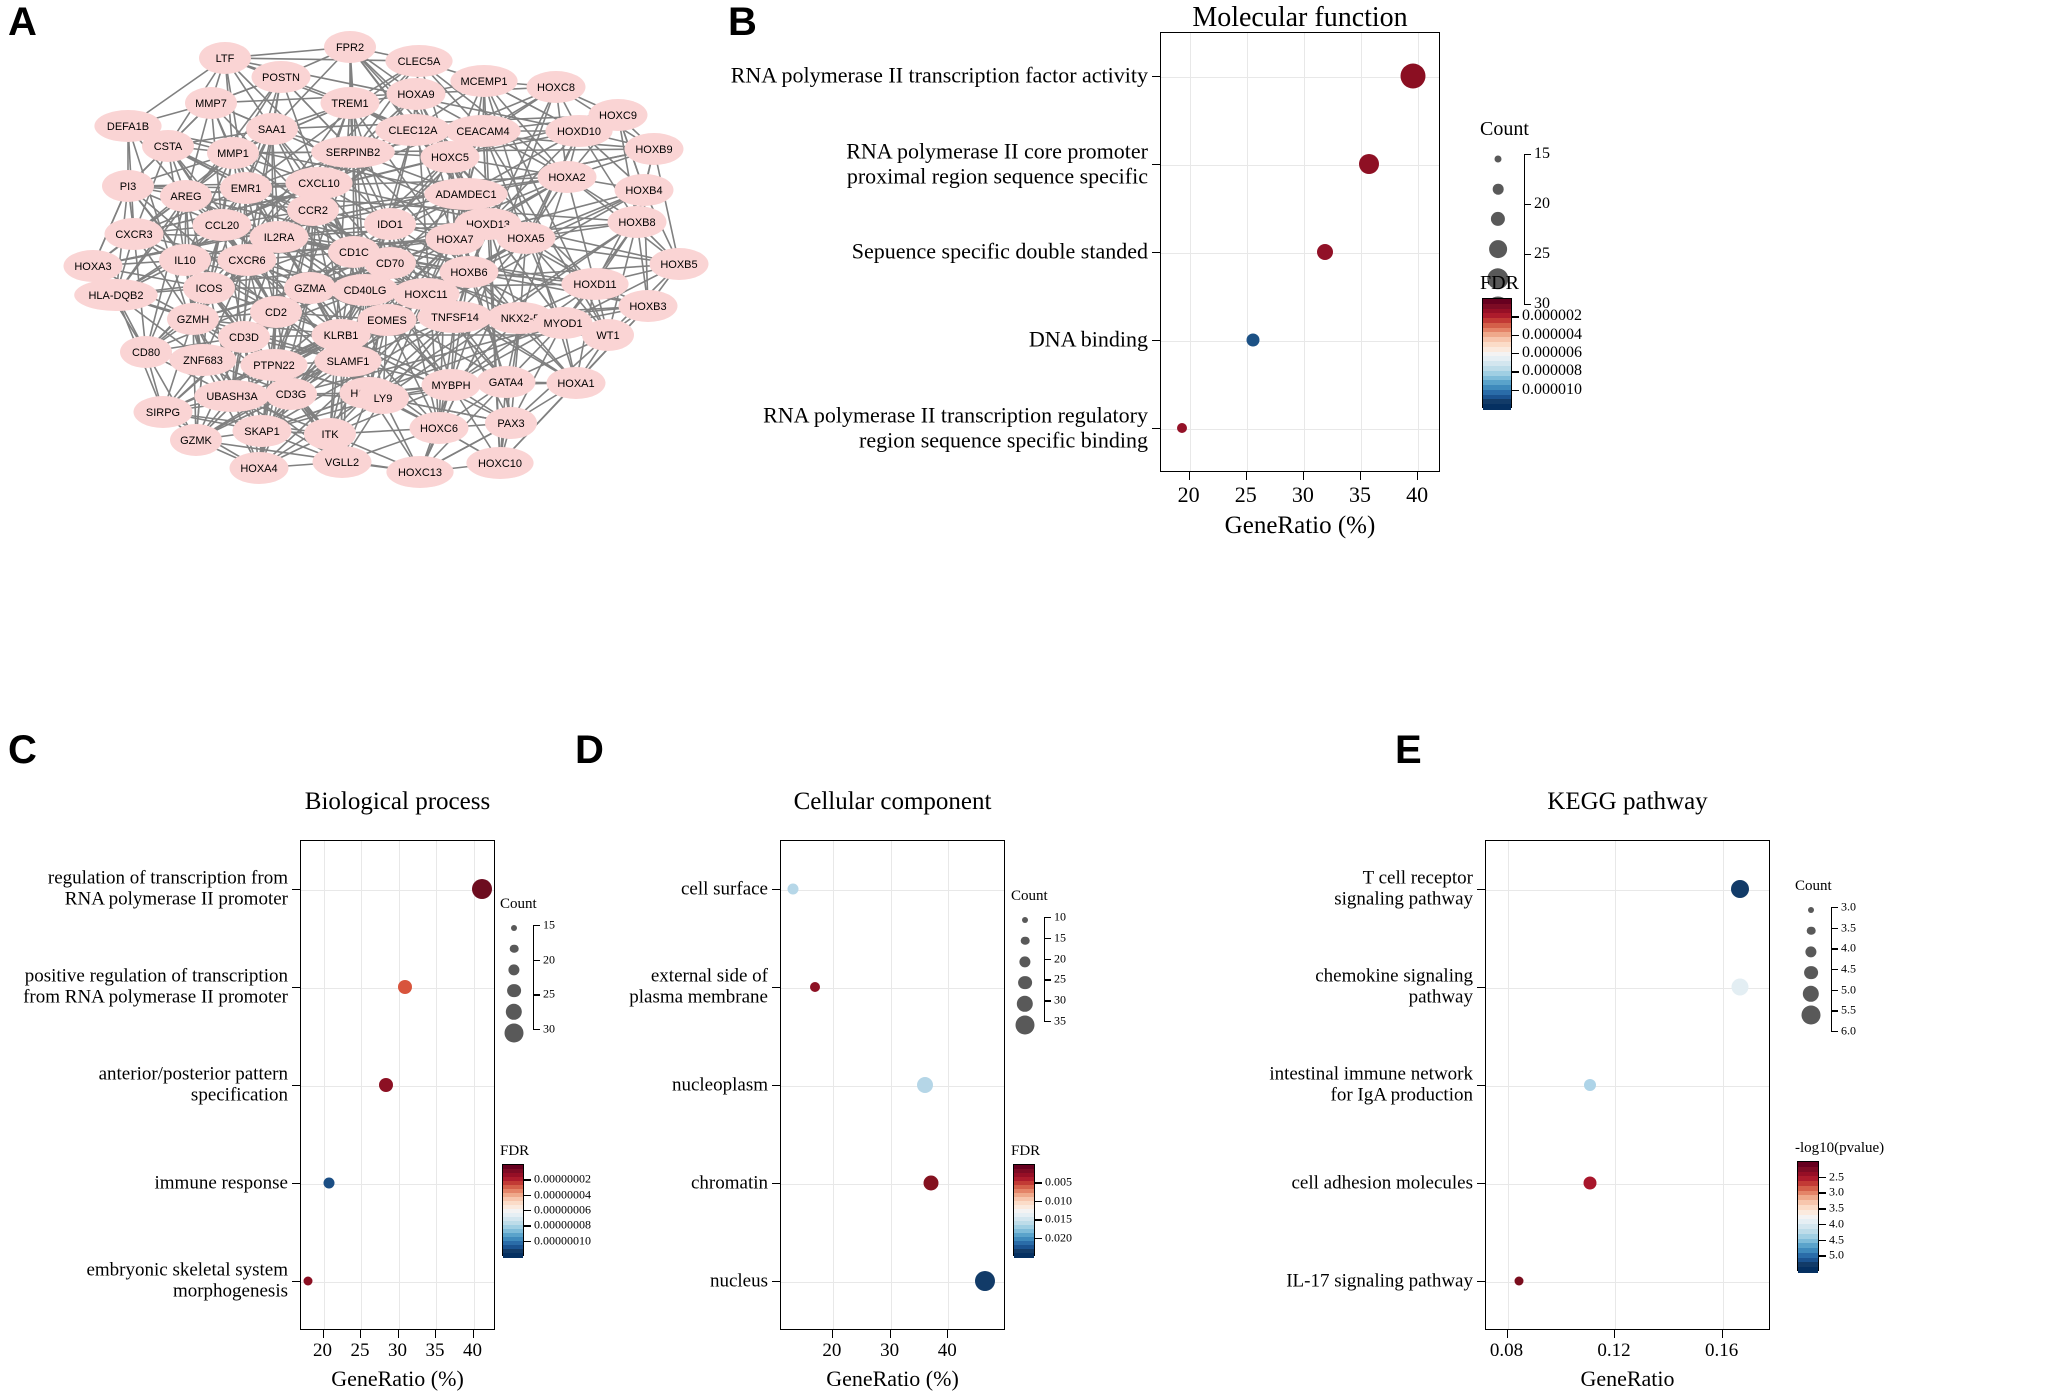 Image resolution: width=2050 pixels, height=1392 pixels. What do you see at coordinates (193, 319) in the screenshot?
I see `network-node: GZMH` at bounding box center [193, 319].